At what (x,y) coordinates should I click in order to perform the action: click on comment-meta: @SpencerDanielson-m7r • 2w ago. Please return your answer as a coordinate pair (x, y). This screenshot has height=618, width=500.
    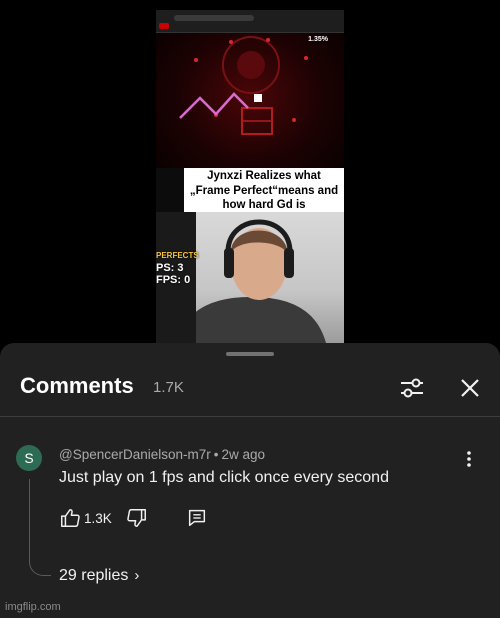
    Looking at the image, I should click on (162, 454).